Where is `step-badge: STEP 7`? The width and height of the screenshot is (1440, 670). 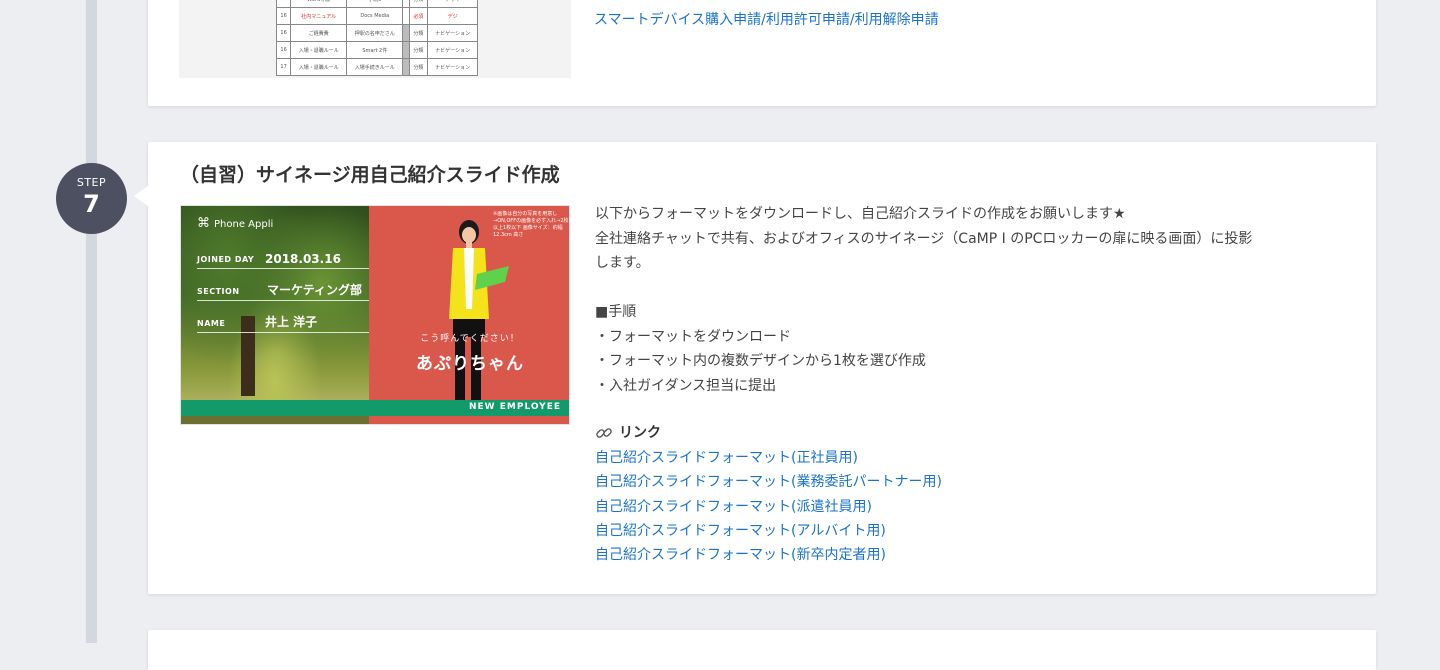 step-badge: STEP 7 is located at coordinates (91, 198).